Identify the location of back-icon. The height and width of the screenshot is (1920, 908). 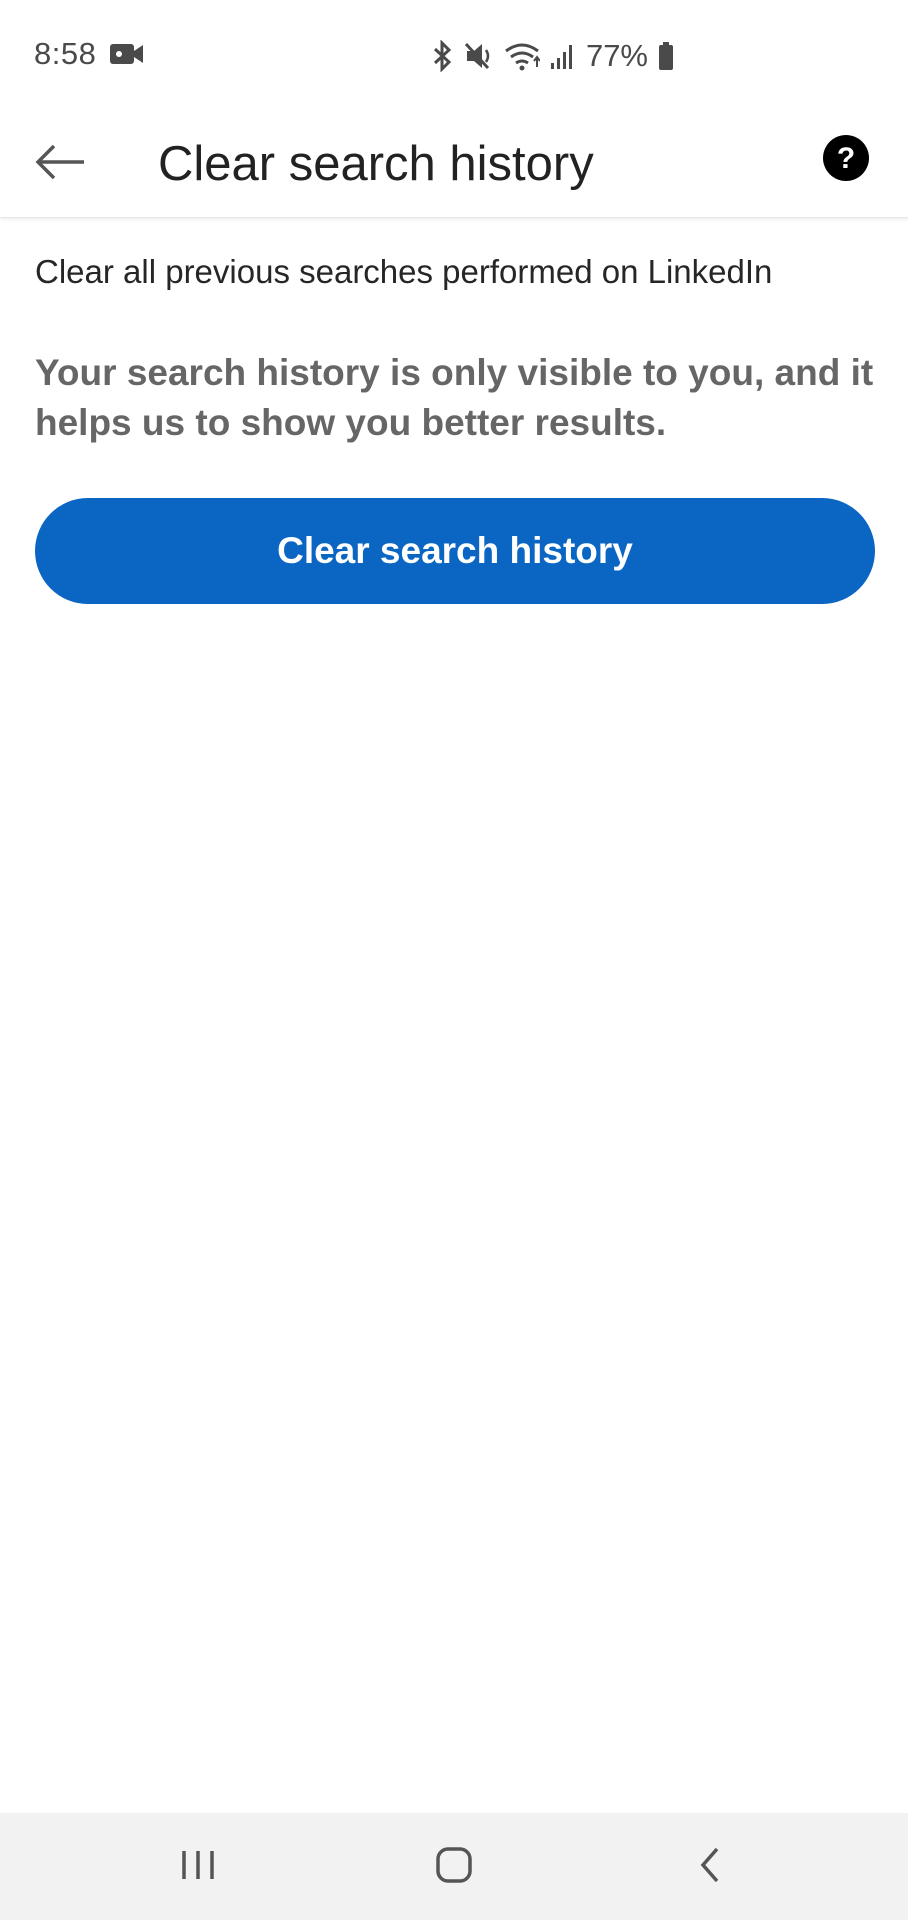
(710, 1867).